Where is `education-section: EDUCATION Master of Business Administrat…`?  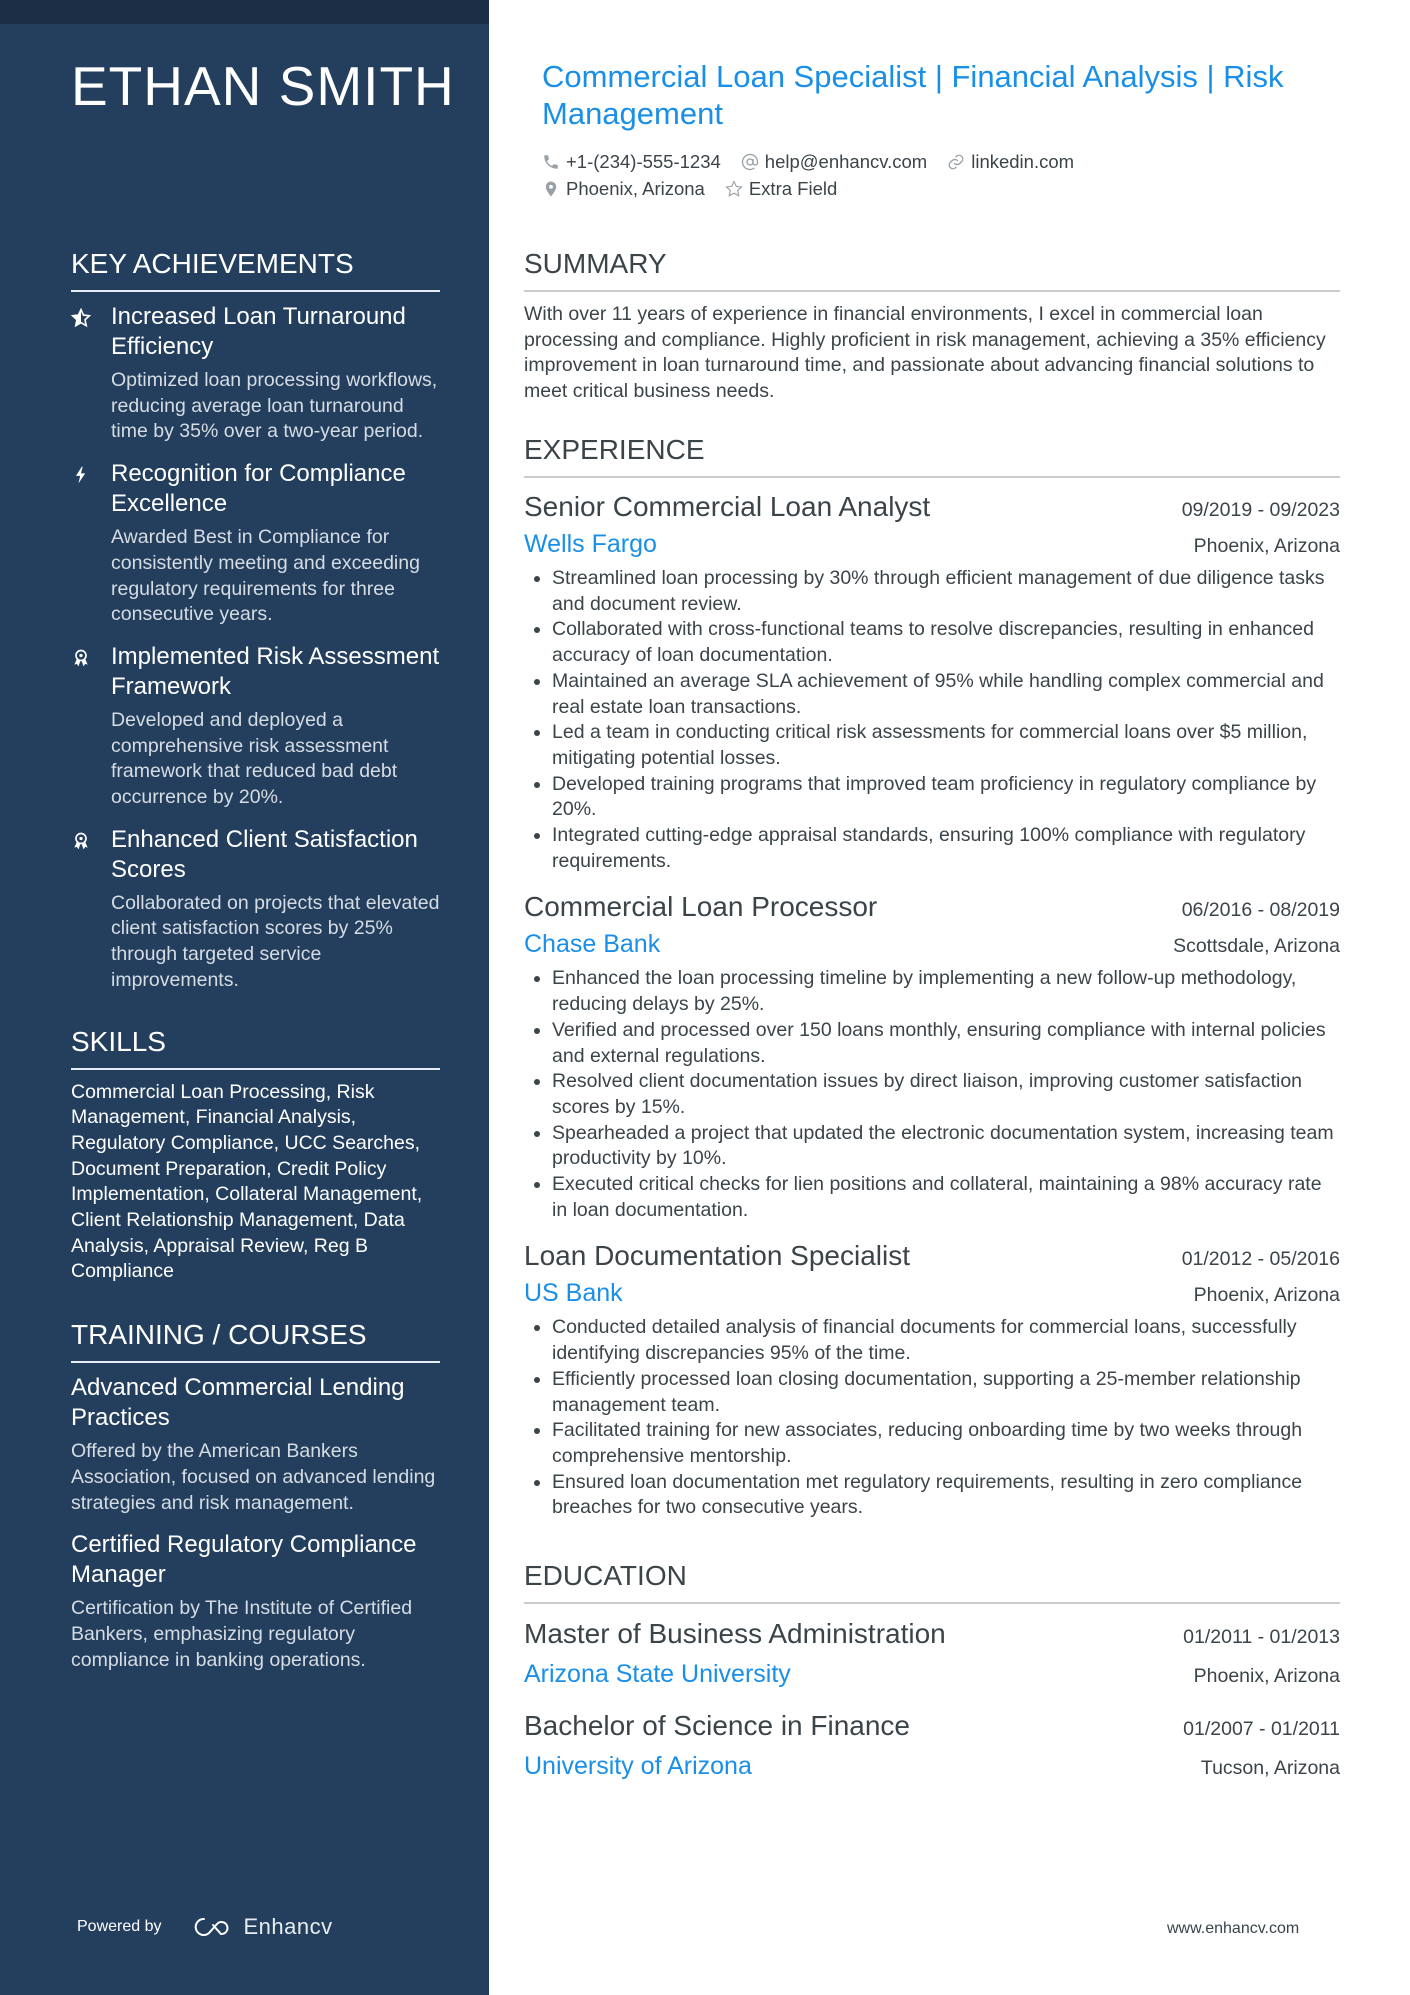 education-section: EDUCATION Master of Business Administrat… is located at coordinates (932, 1678).